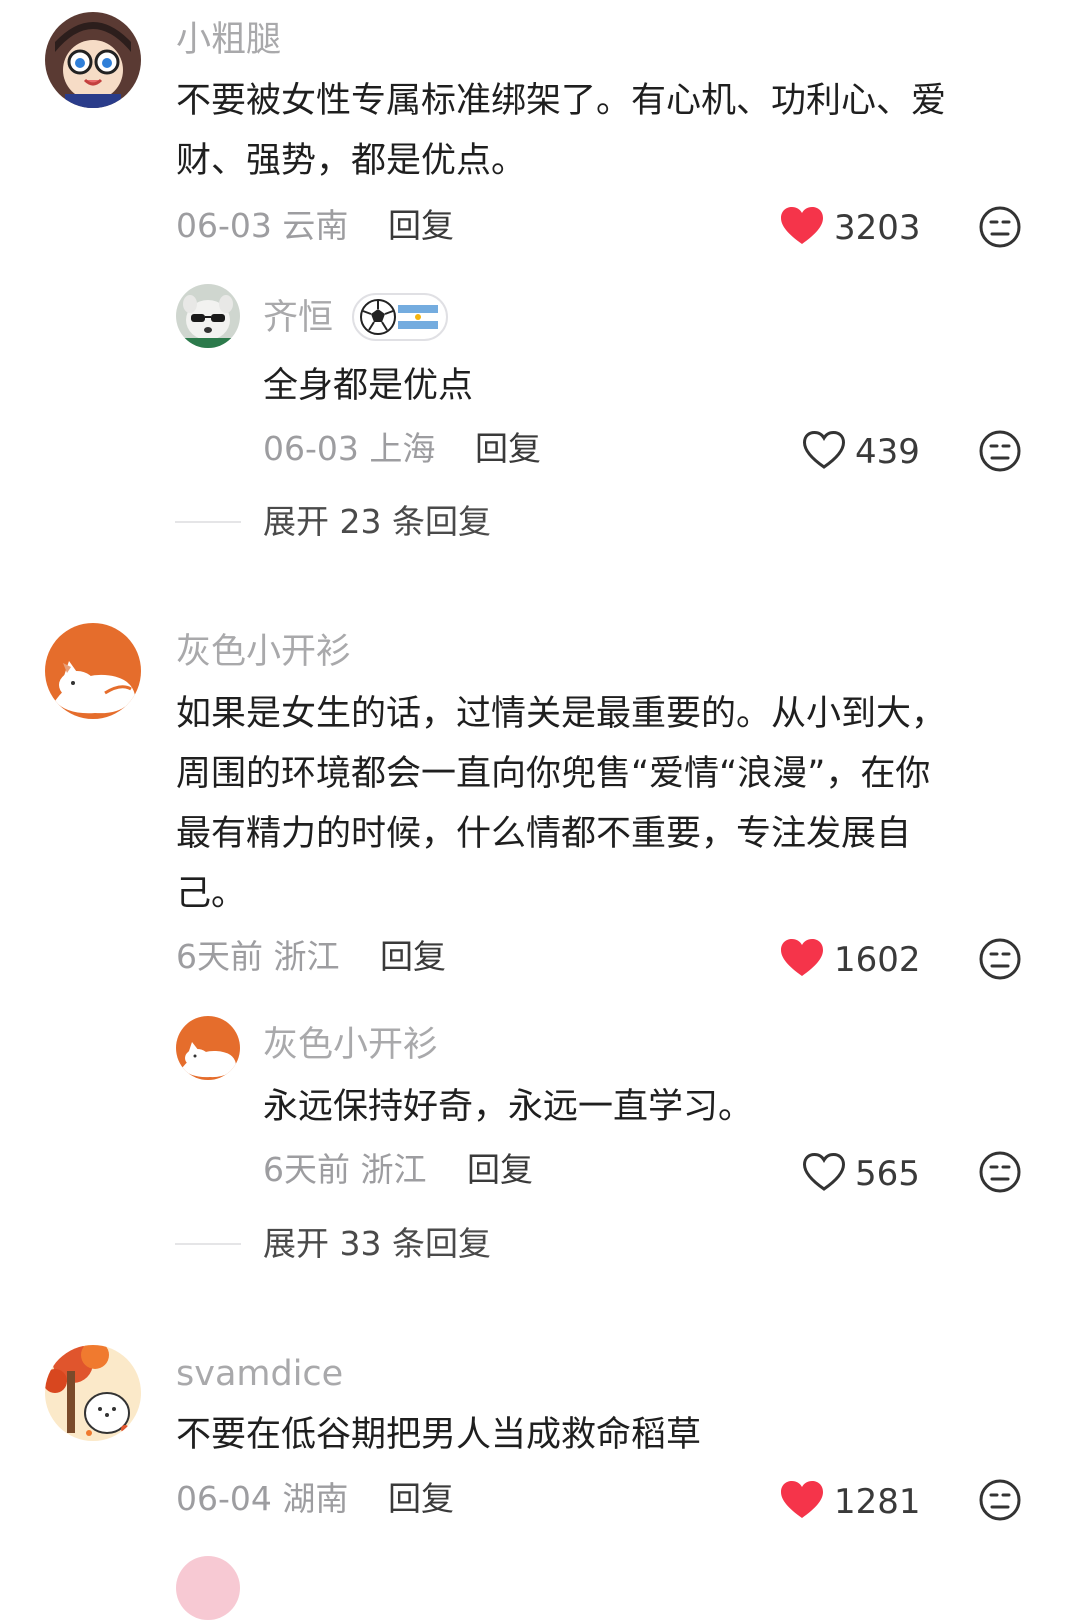  I want to click on like-count: 565, so click(887, 1174).